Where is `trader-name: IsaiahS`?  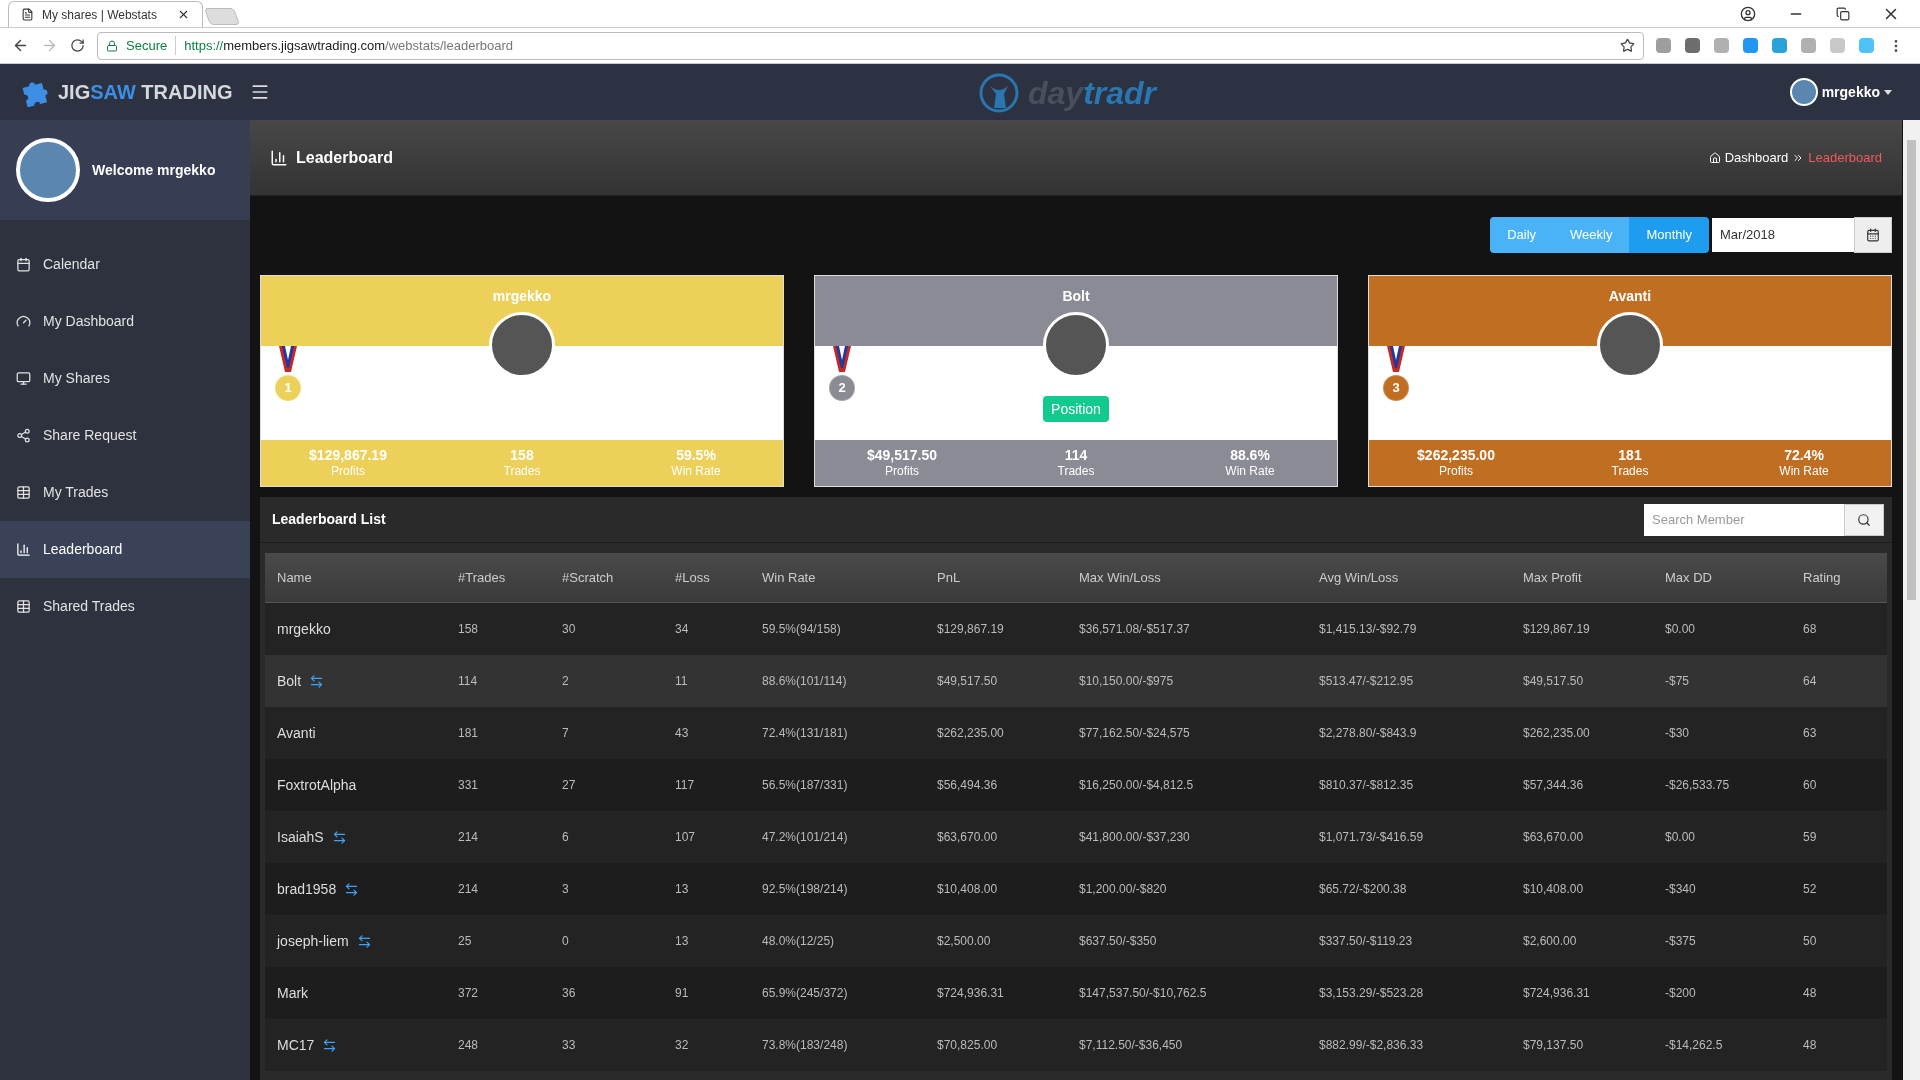 trader-name: IsaiahS is located at coordinates (300, 837).